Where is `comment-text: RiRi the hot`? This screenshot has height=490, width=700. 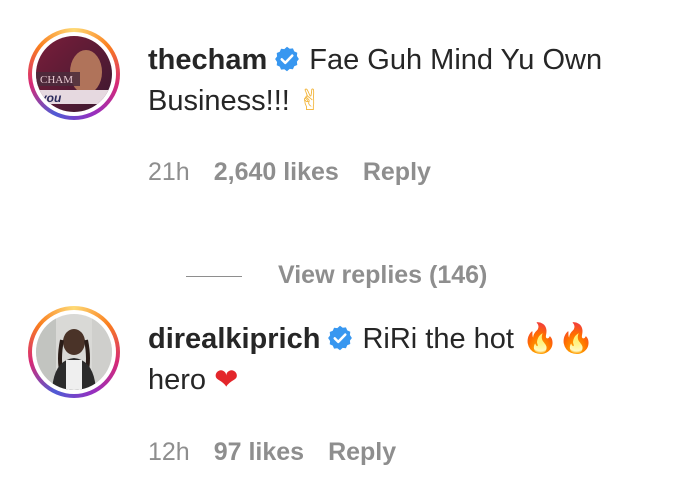
comment-text: RiRi the hot is located at coordinates (438, 339).